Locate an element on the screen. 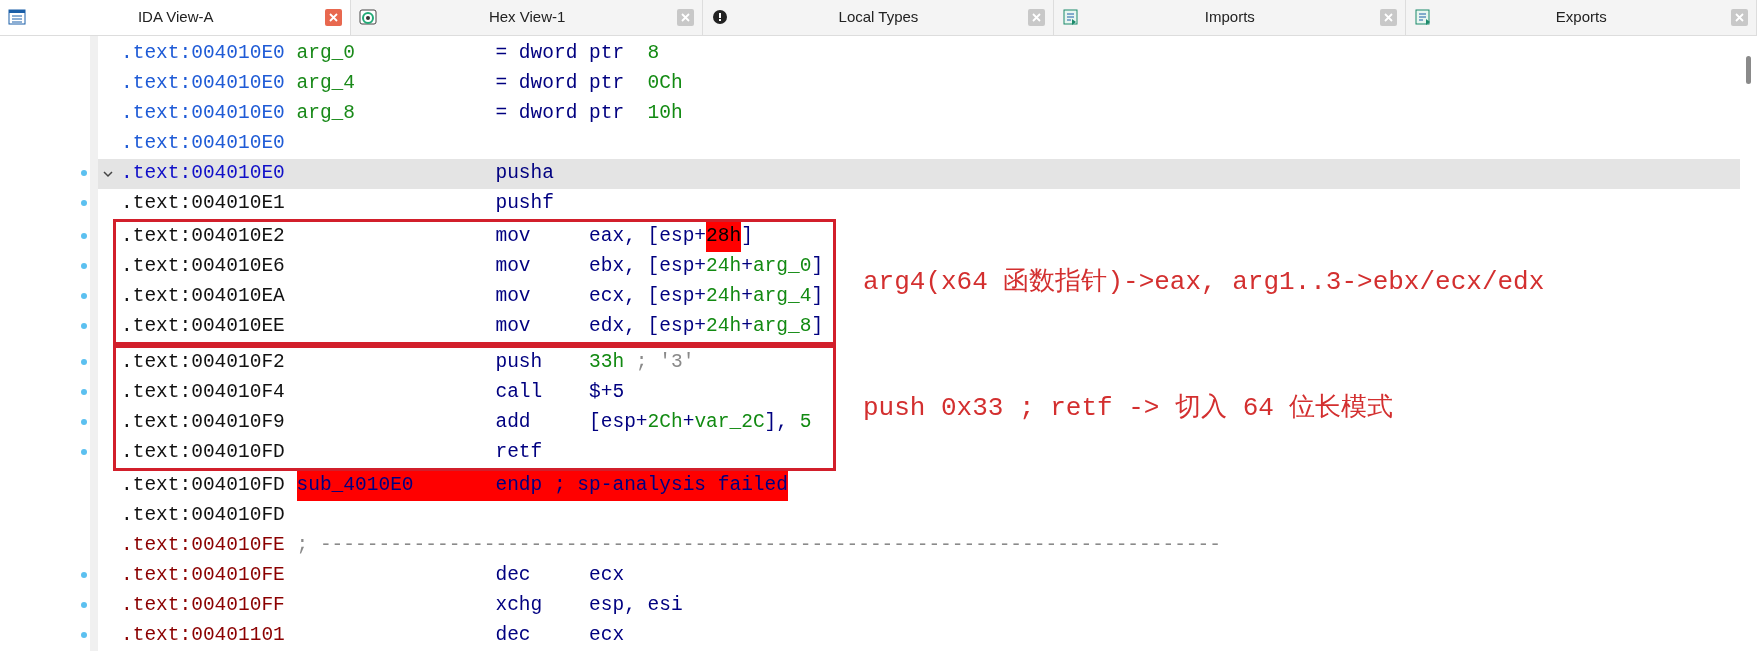  tab: Imports is located at coordinates (1230, 17).